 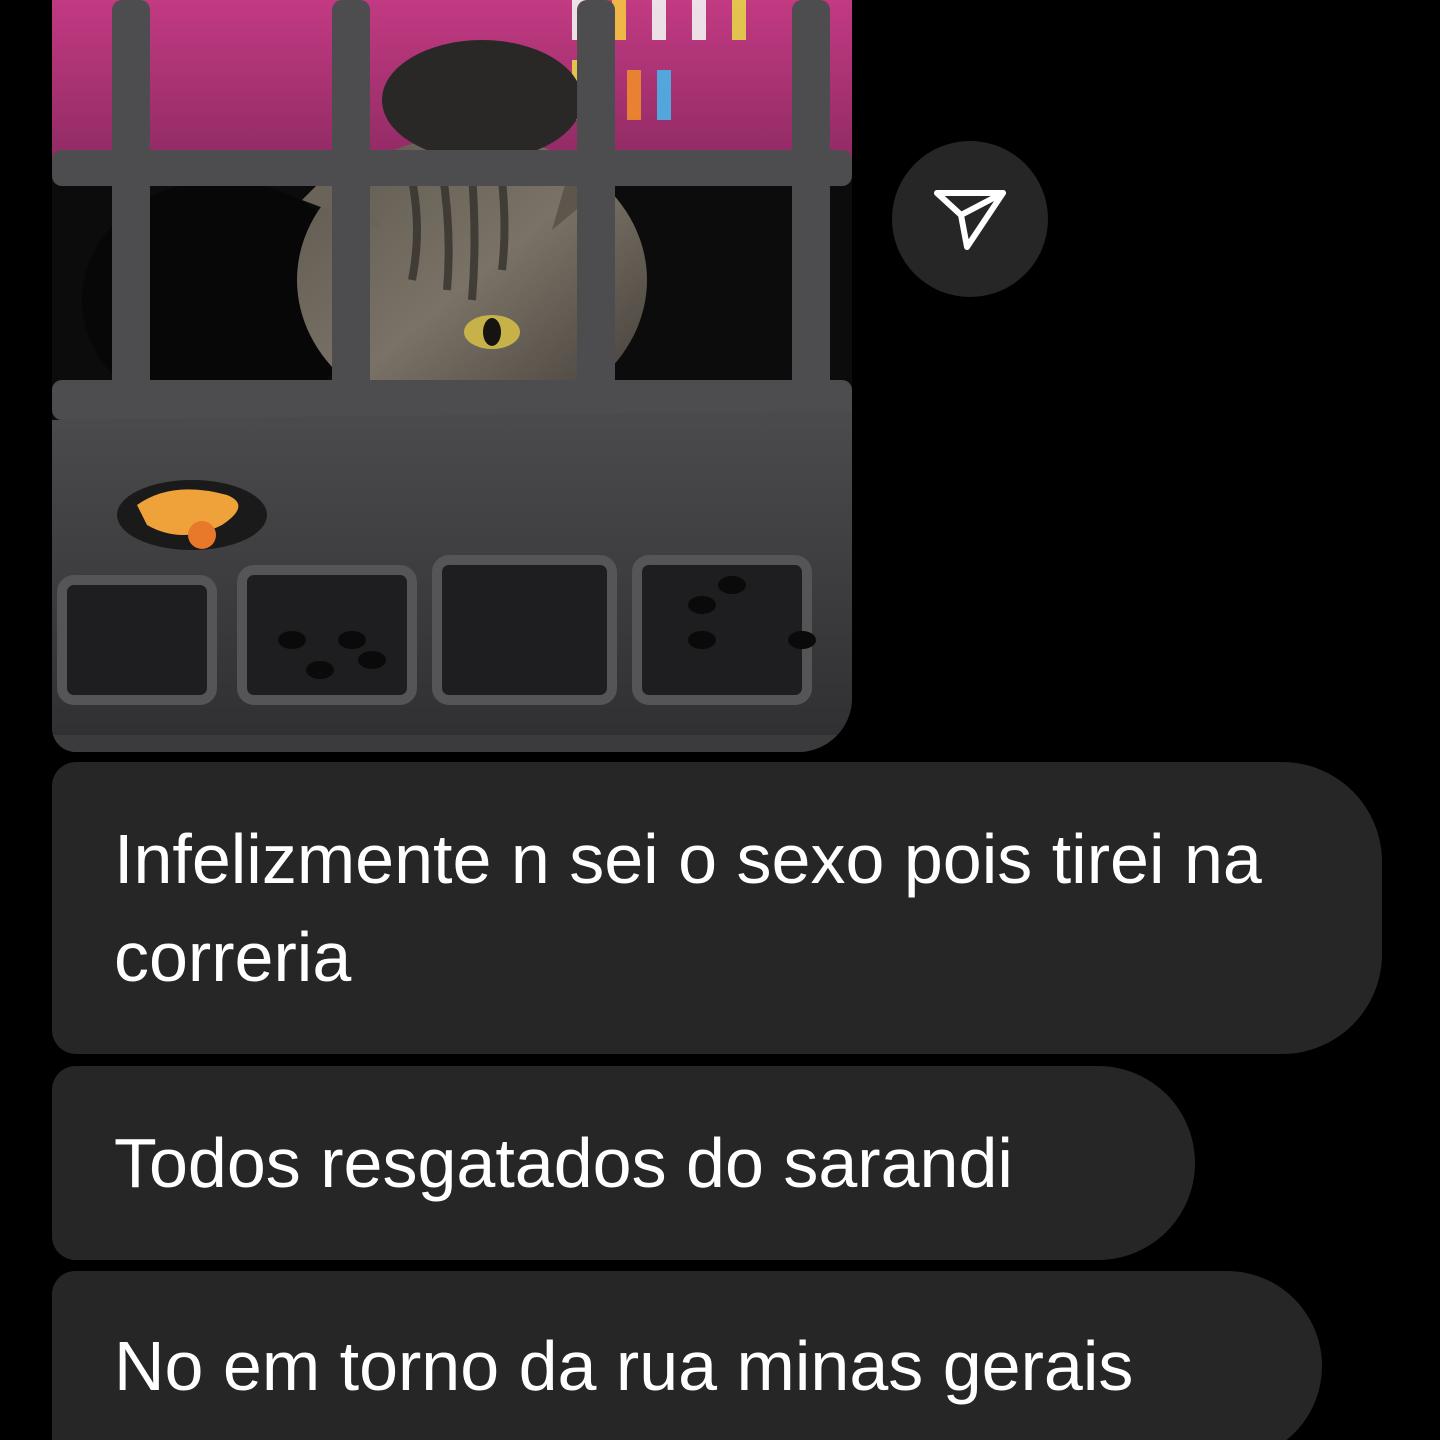 What do you see at coordinates (563, 1163) in the screenshot?
I see `message-text: Todos resgatados do sarandi` at bounding box center [563, 1163].